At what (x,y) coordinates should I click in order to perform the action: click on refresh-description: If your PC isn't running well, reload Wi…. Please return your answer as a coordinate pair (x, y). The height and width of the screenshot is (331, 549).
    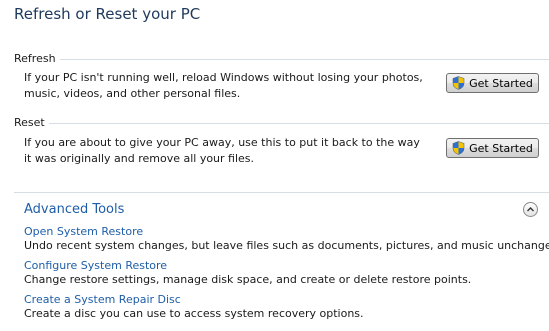
    Looking at the image, I should click on (223, 85).